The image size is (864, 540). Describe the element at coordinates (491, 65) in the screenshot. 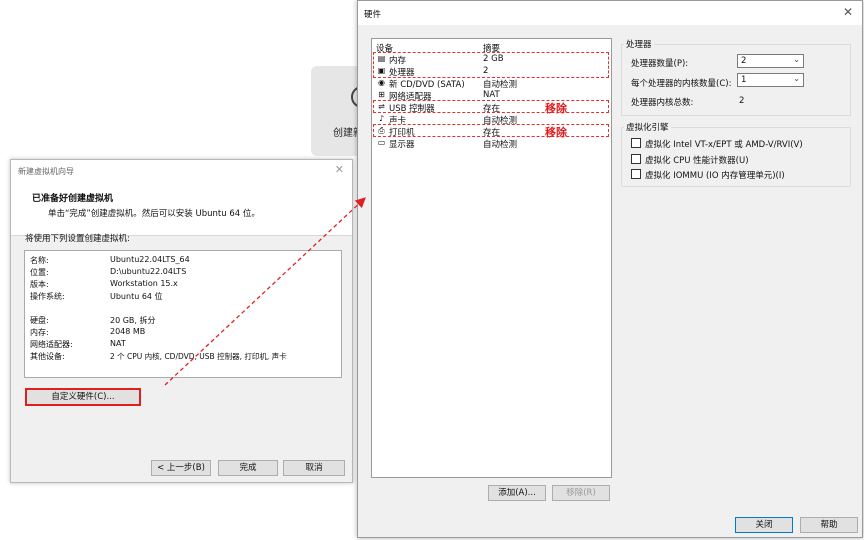

I see `annotation-box-memory-processor` at that location.